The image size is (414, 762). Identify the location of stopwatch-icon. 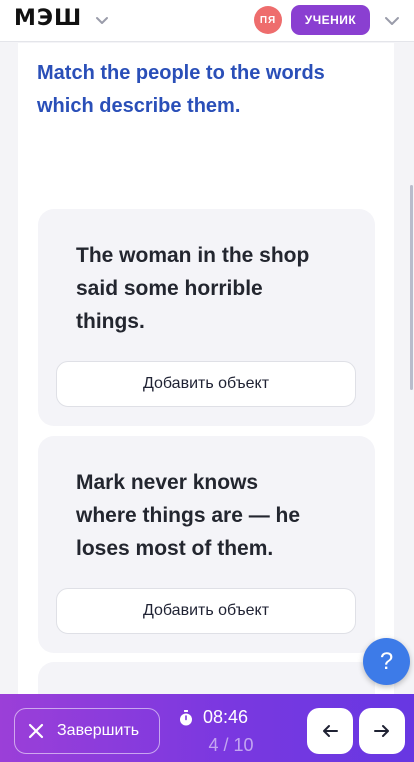
(186, 717).